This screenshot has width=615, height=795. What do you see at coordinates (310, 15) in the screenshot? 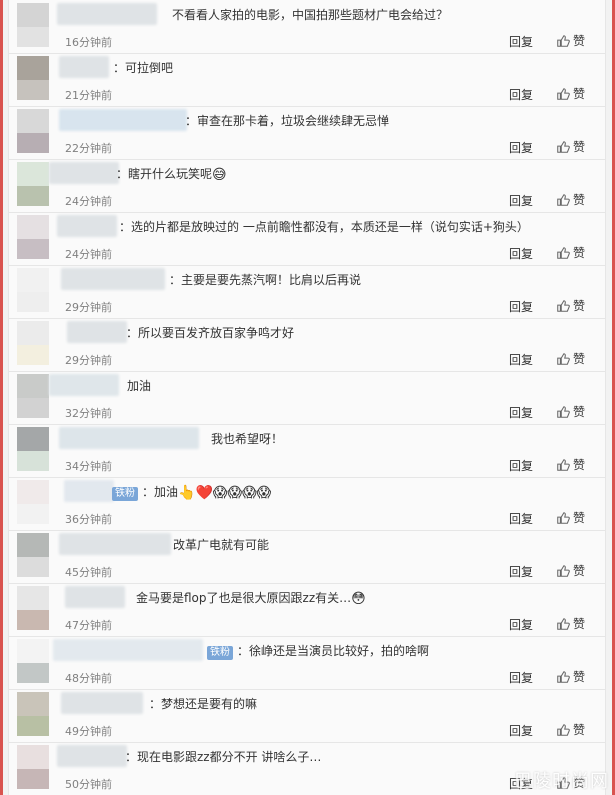
I see `comment-text: 不看看人家拍的电影，中国拍那些题材广电会给过？` at bounding box center [310, 15].